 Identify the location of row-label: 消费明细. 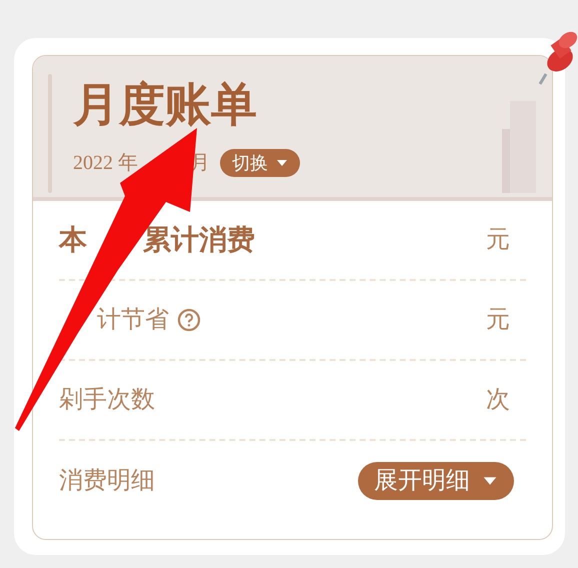
(107, 481).